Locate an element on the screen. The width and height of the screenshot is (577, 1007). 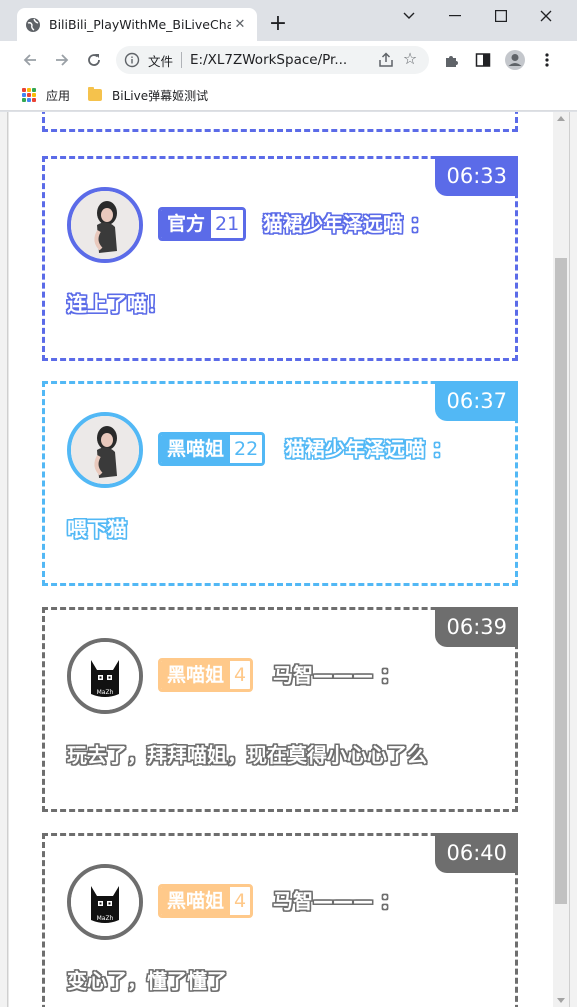
scrollbar-thumb is located at coordinates (561, 581).